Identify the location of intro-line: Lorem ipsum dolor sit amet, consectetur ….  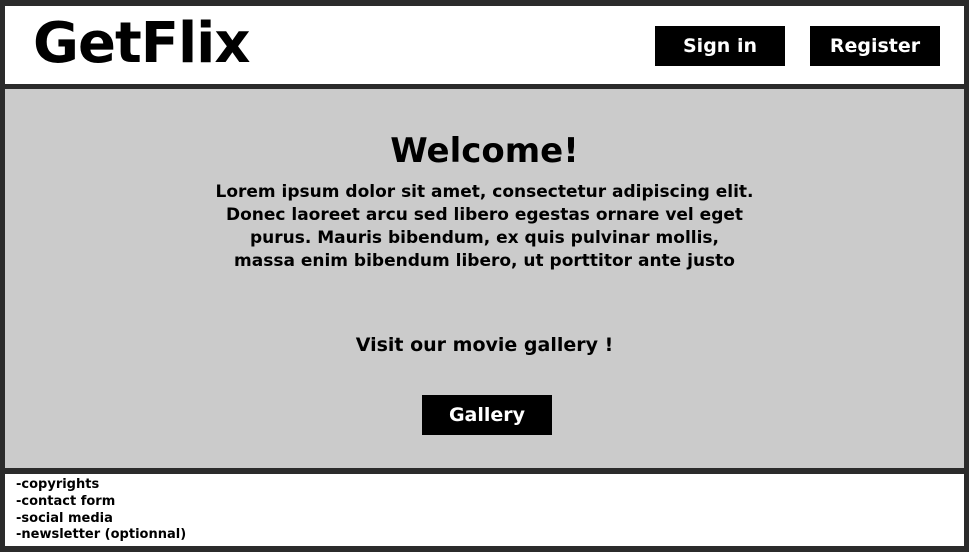
(484, 192).